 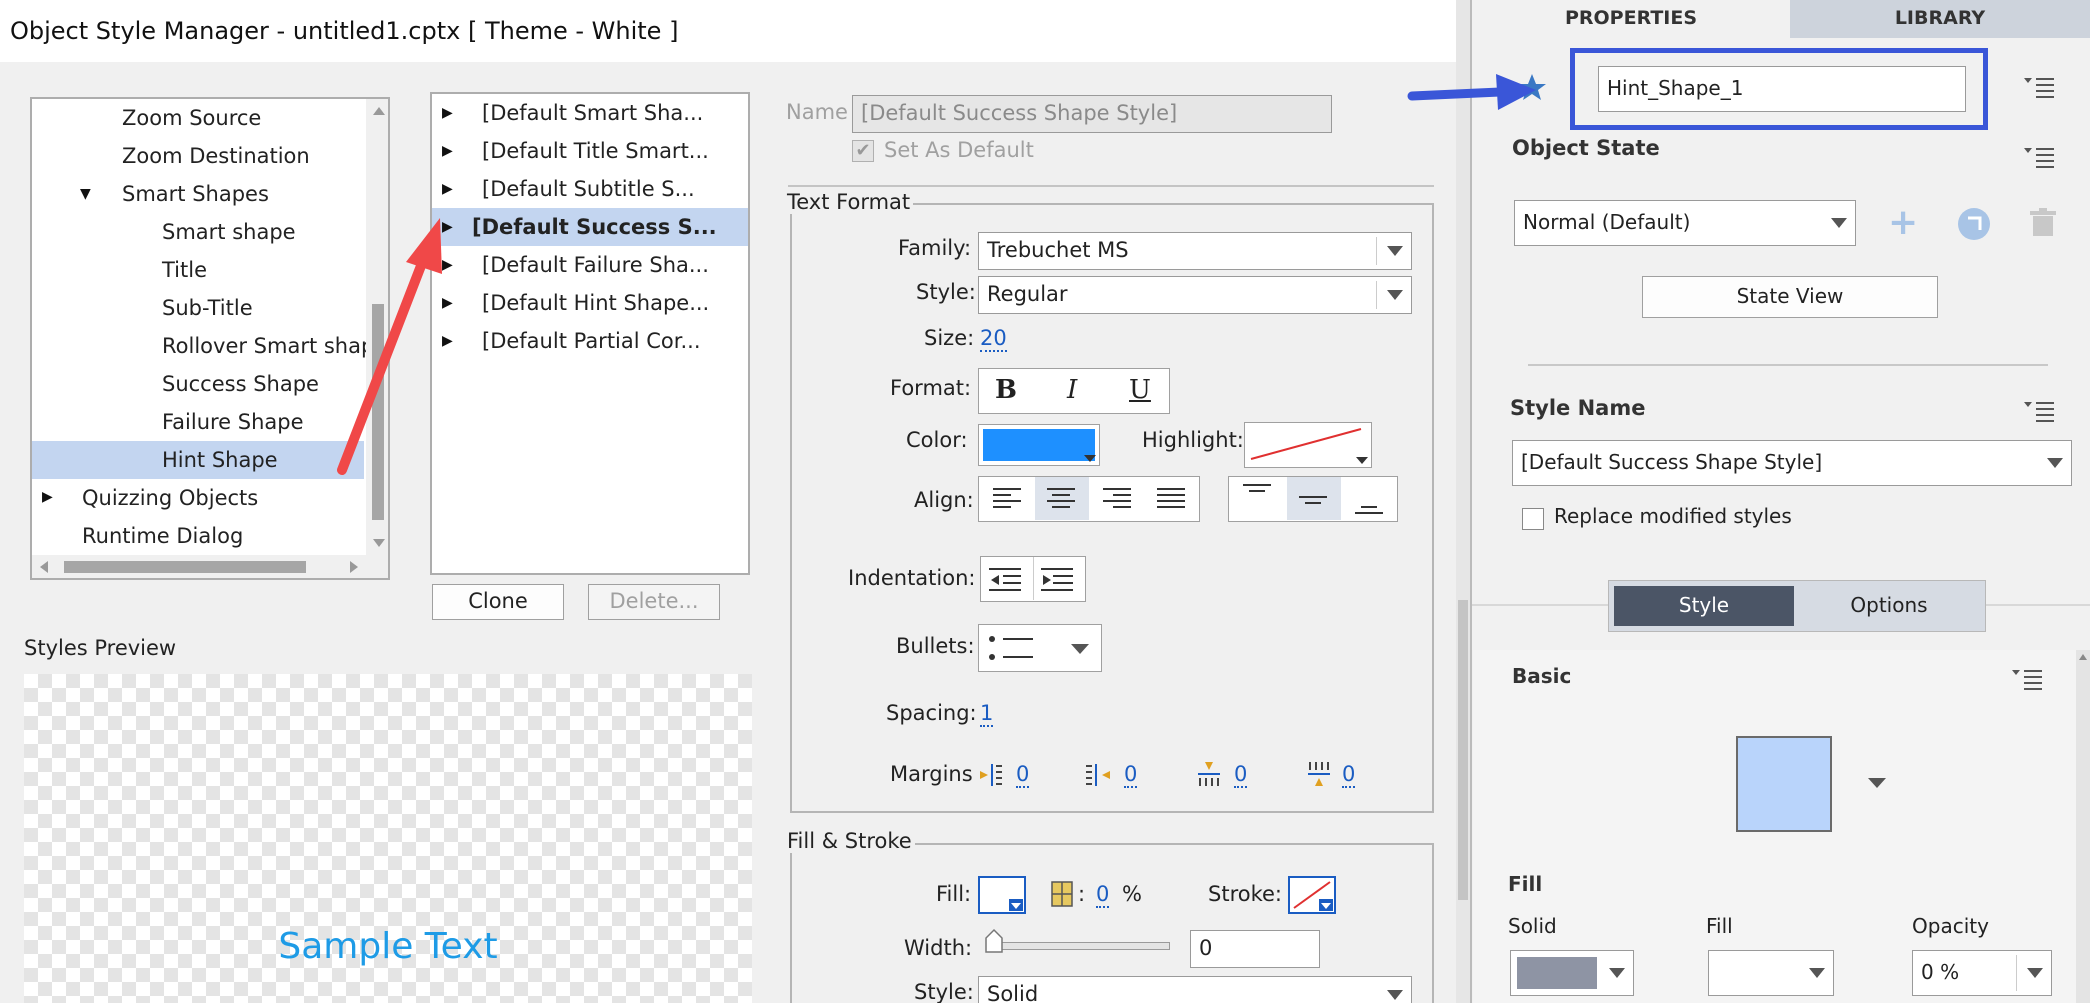 I want to click on segment-style: Style, so click(x=1704, y=606).